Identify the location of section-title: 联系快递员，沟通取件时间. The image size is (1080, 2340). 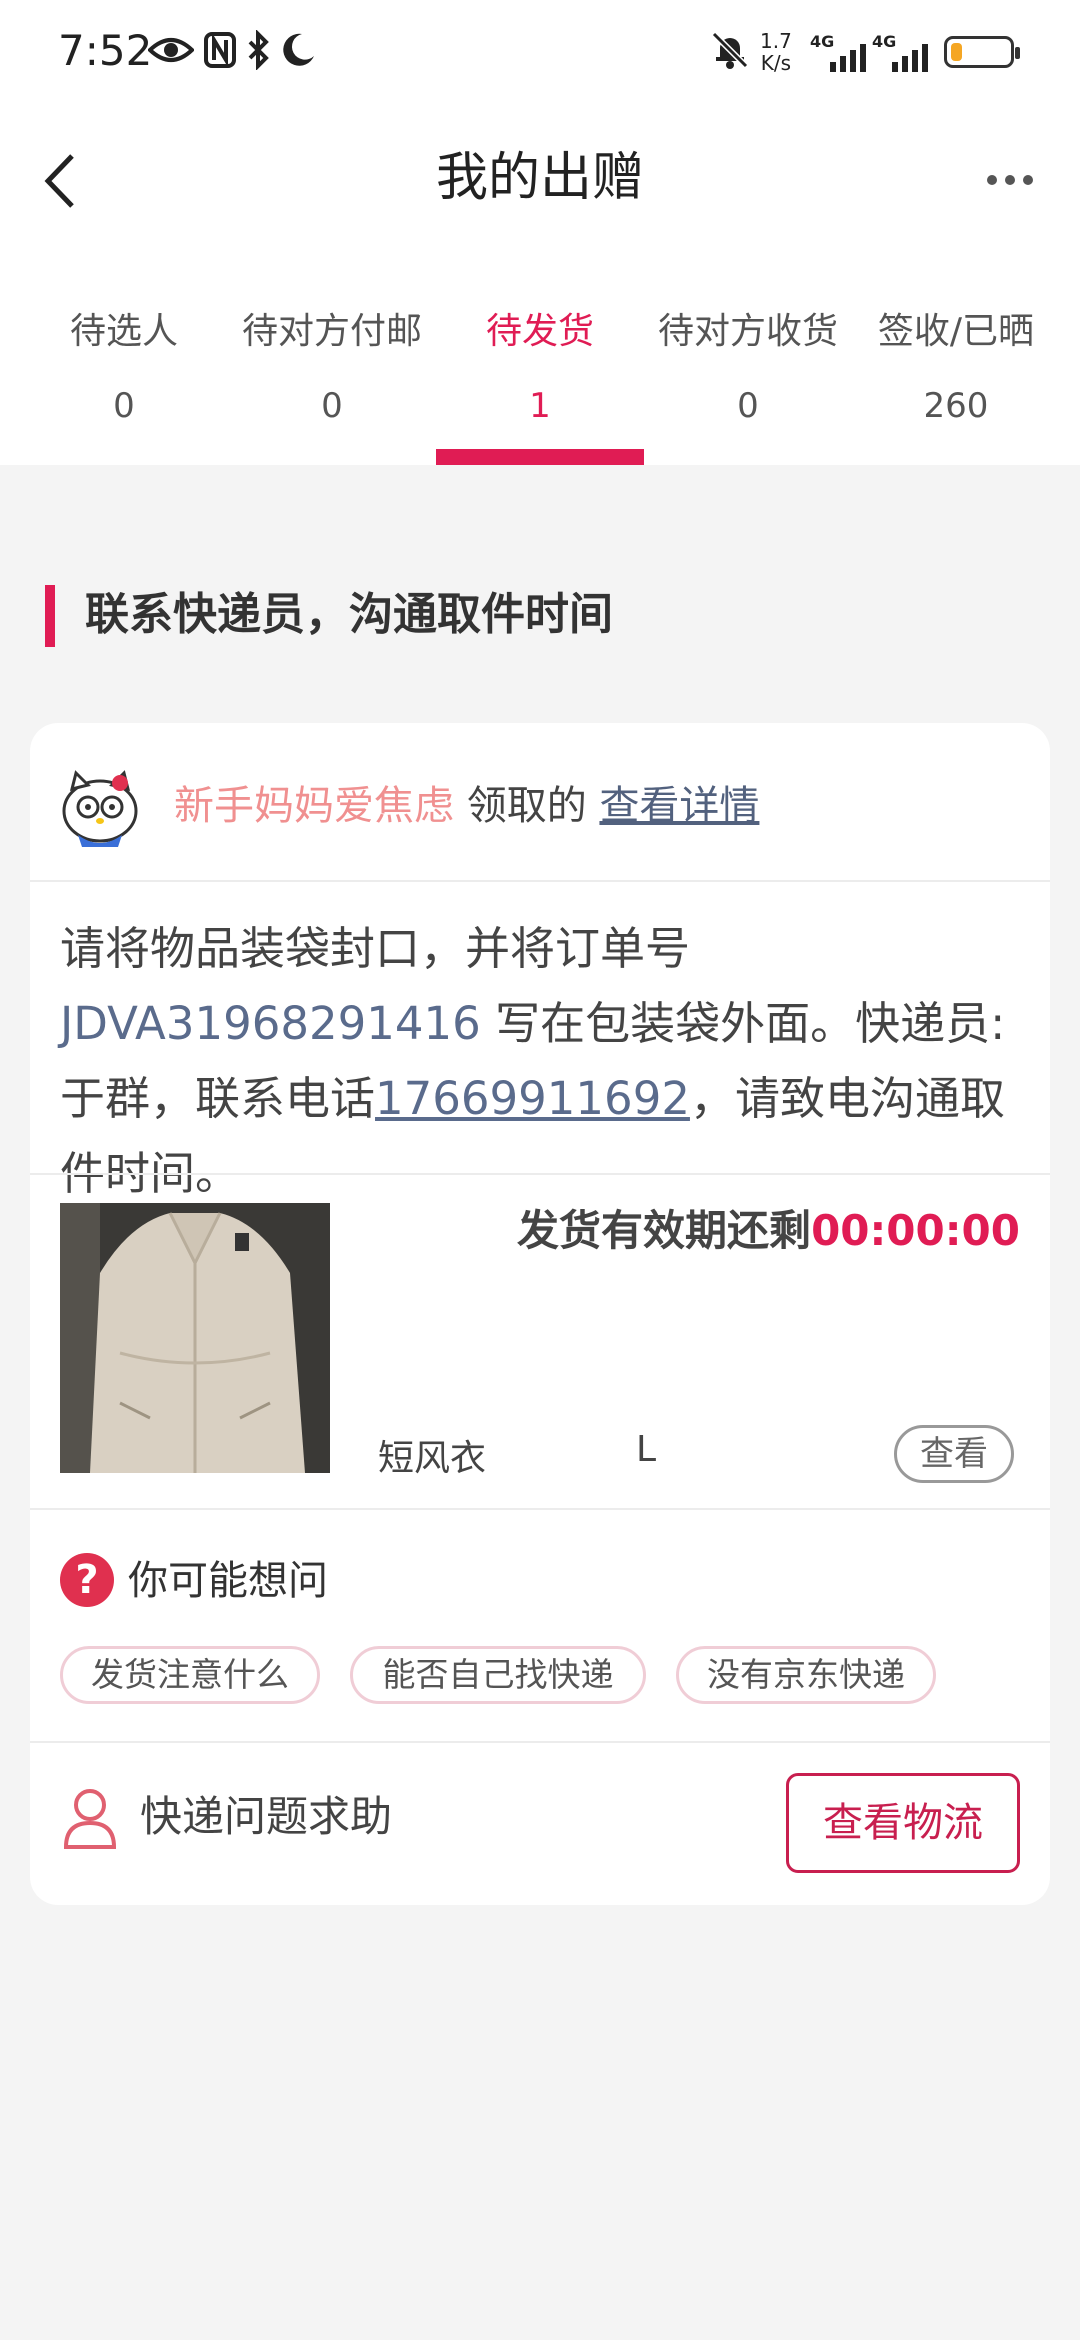
(349, 614).